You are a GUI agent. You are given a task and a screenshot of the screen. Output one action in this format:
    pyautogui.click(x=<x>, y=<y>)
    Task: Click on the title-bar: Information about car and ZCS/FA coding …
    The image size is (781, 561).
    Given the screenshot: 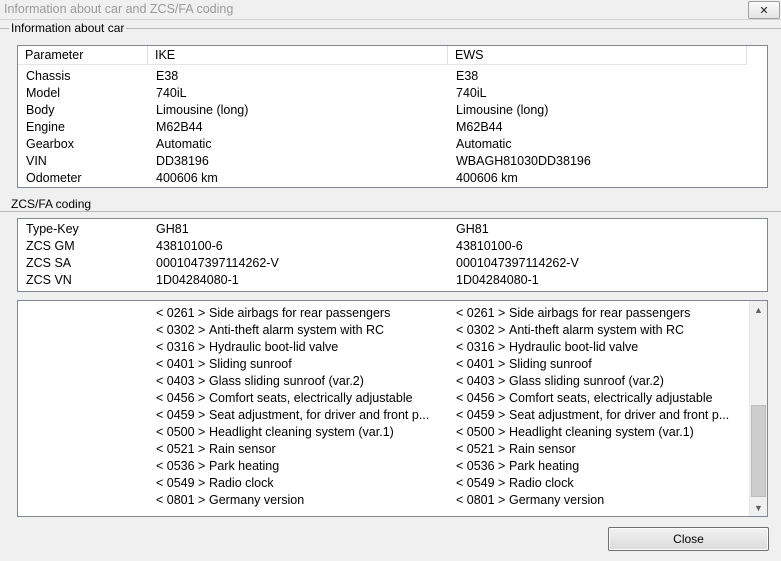 What is the action you would take?
    pyautogui.click(x=390, y=10)
    